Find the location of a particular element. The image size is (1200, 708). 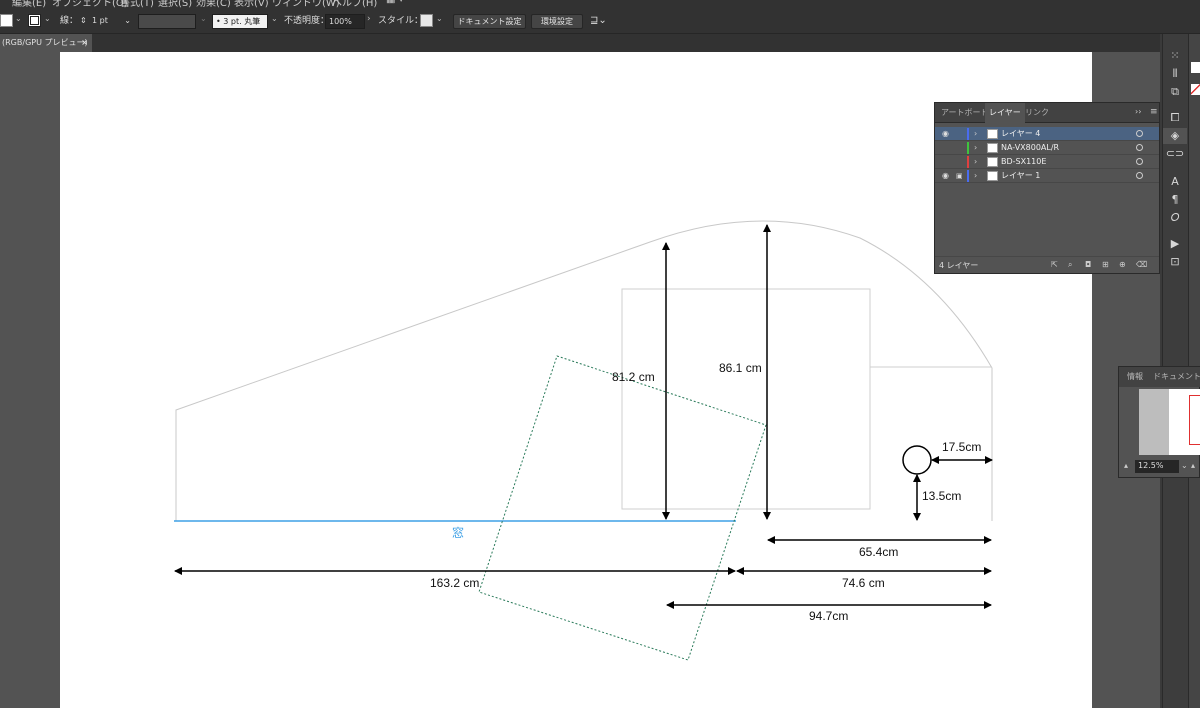

clipping-mask-icon: ◘ is located at coordinates (1088, 264).